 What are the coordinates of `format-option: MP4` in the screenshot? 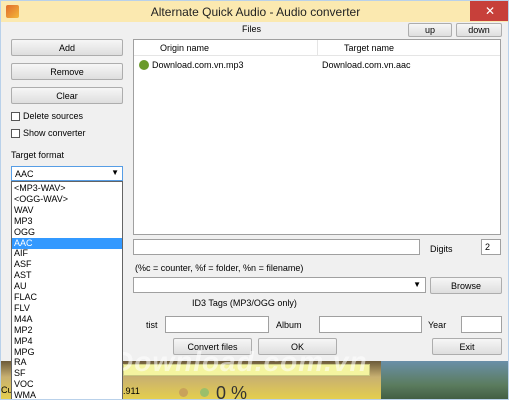 It's located at (67, 341).